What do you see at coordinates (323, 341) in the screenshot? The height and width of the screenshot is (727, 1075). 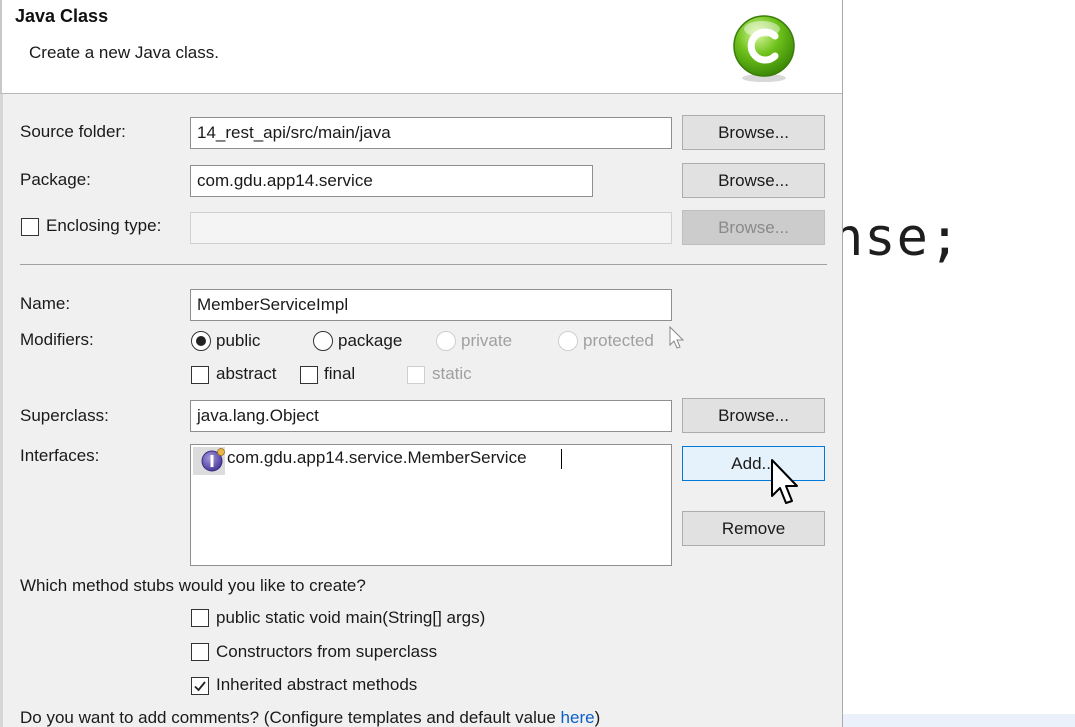 I see `modifier-package-radio` at bounding box center [323, 341].